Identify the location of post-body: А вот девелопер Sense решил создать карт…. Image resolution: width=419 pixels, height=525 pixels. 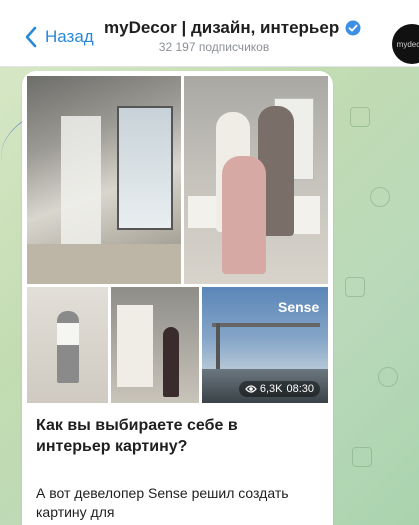
(162, 502).